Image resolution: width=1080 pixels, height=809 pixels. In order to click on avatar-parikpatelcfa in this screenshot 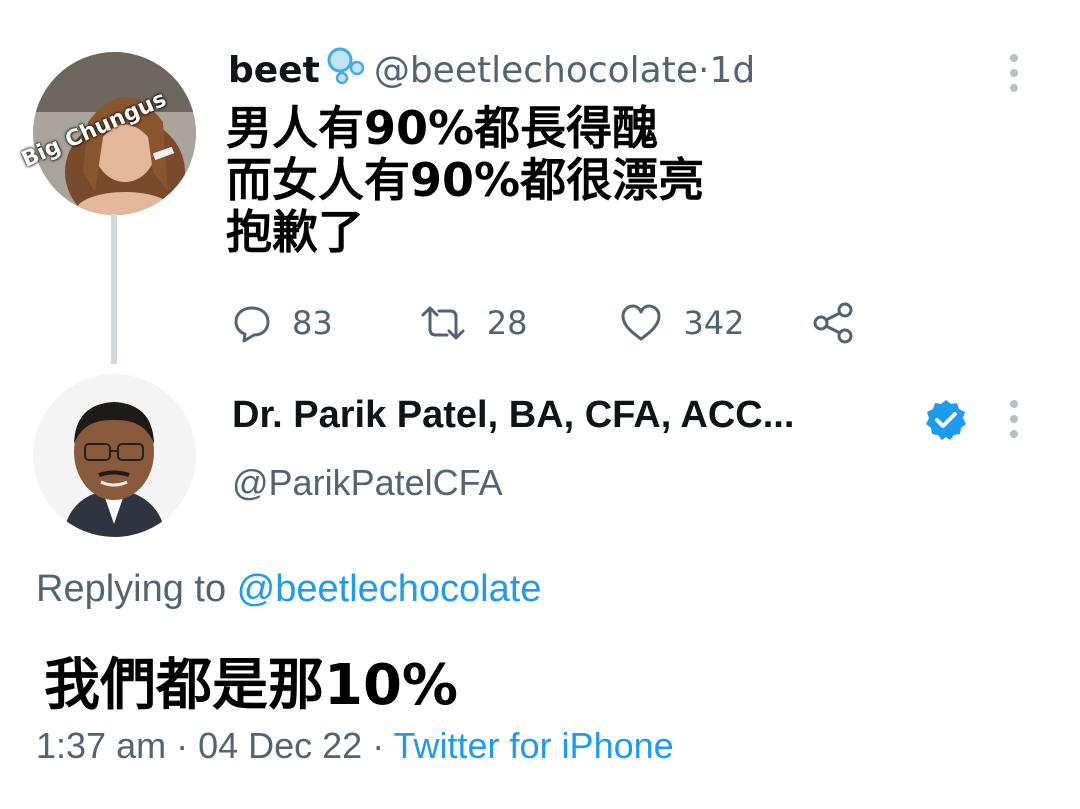, I will do `click(114, 455)`.